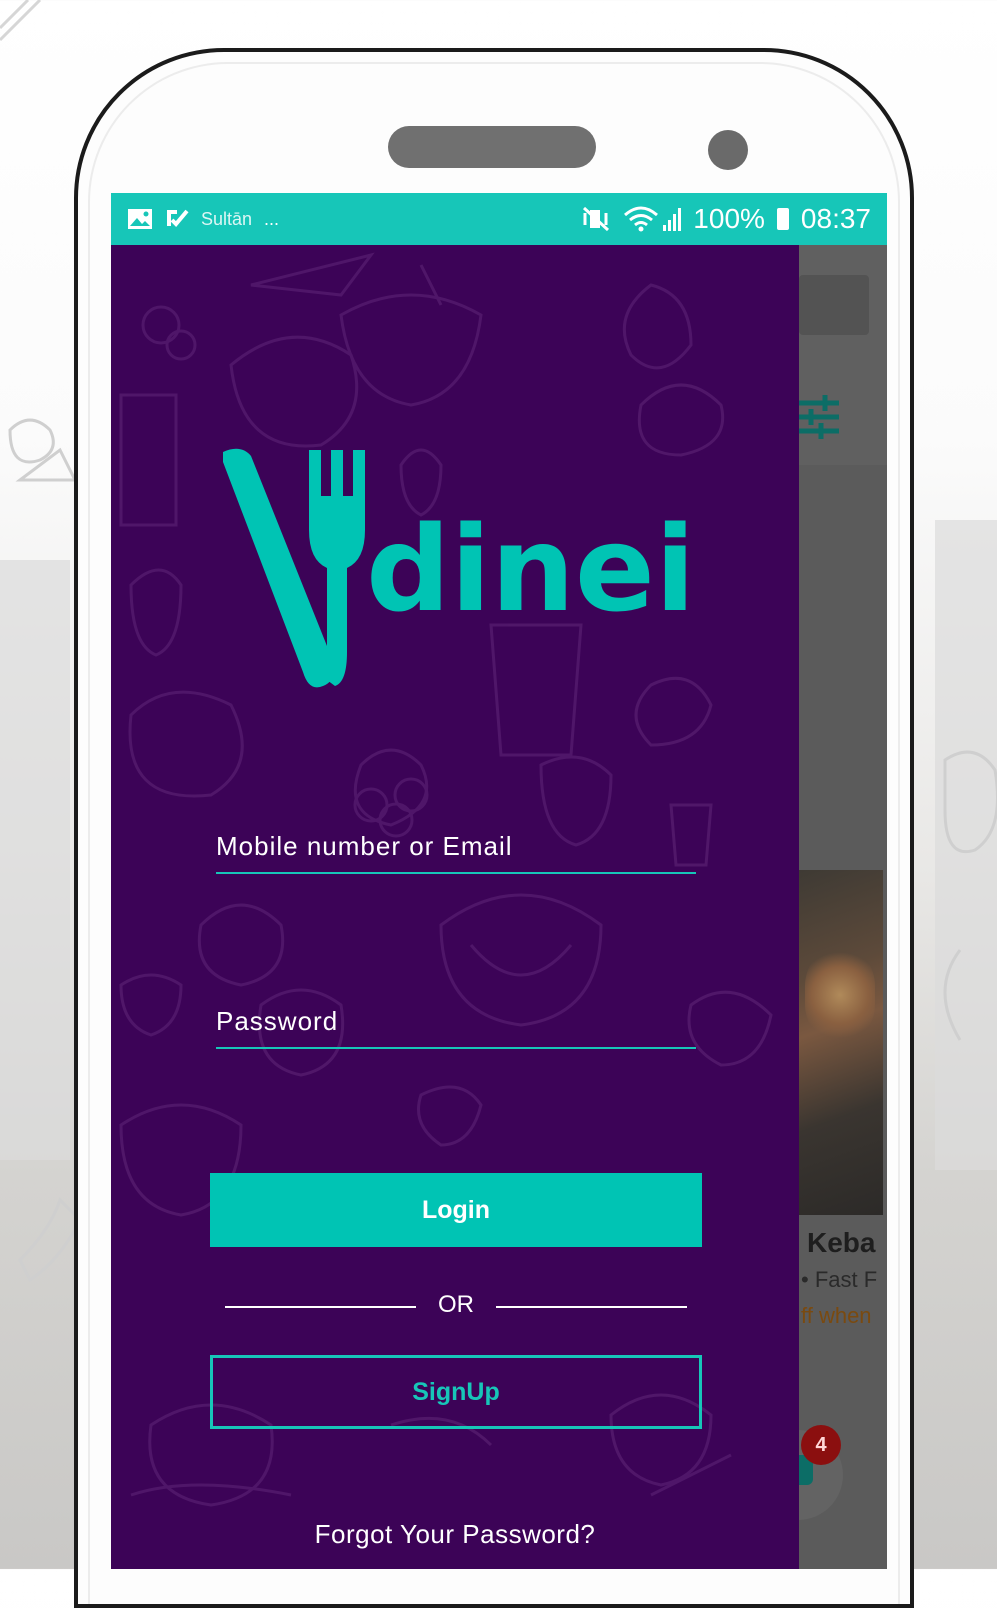  Describe the element at coordinates (835, 218) in the screenshot. I see `status-time: 08:37` at that location.